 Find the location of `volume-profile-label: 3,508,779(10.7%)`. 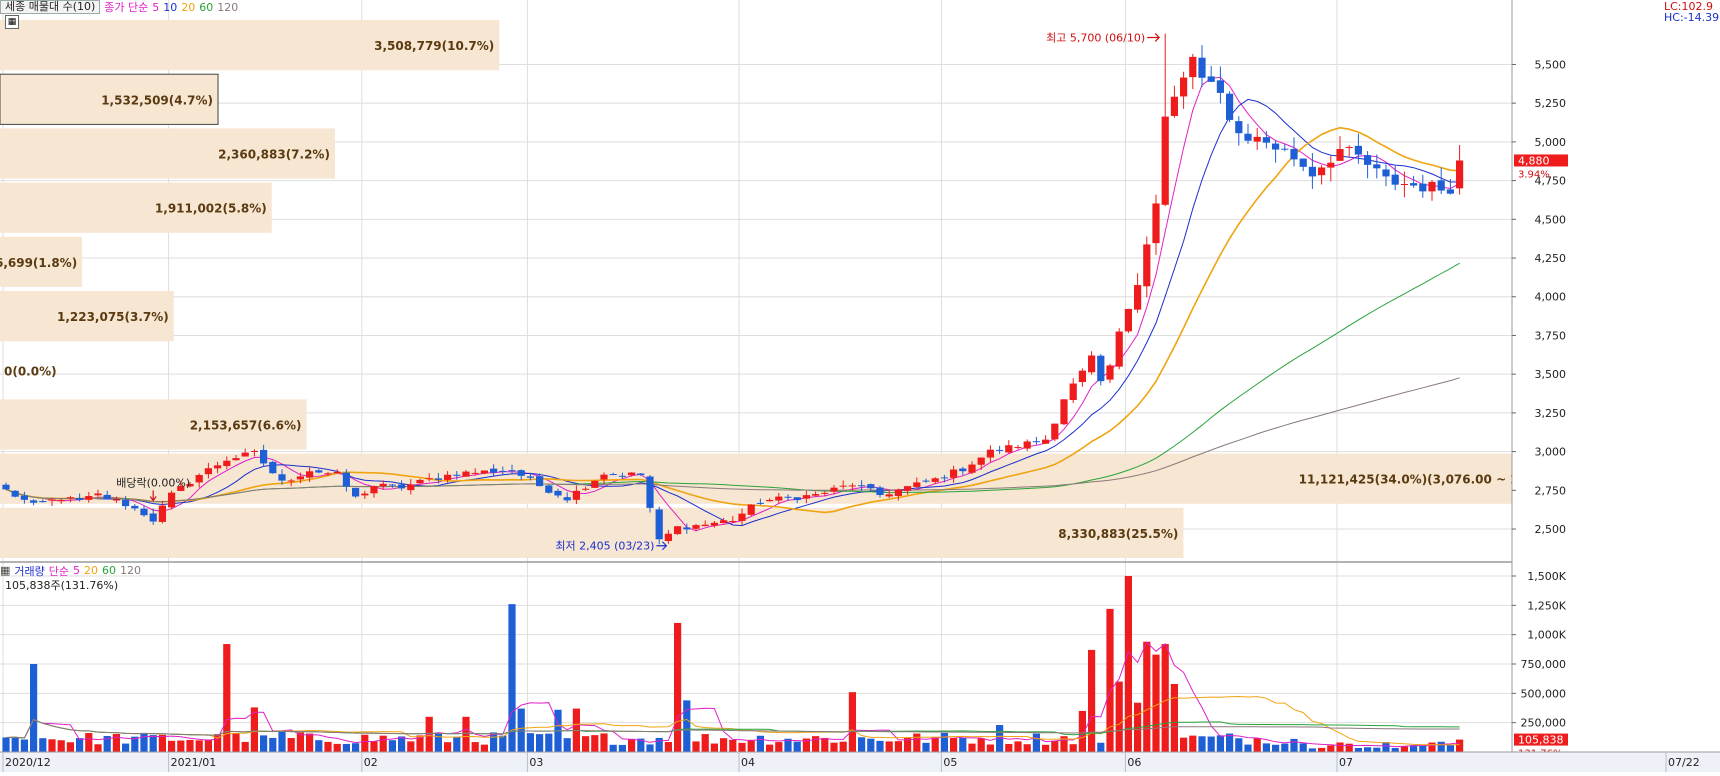

volume-profile-label: 3,508,779(10.7%) is located at coordinates (434, 46).